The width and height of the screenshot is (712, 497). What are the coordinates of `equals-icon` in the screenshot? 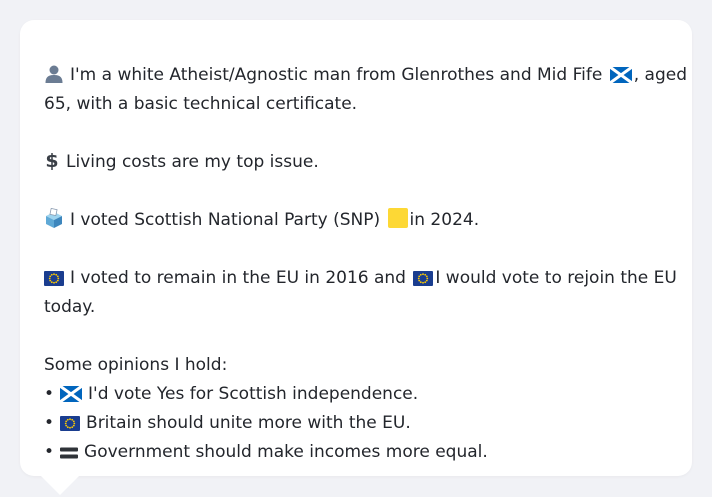 It's located at (69, 453).